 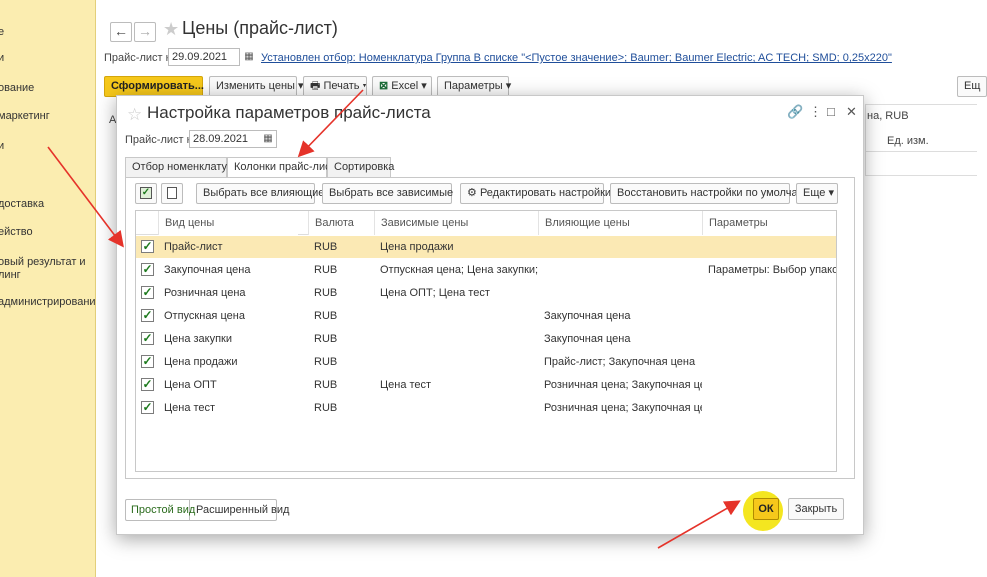 I want to click on check-all-icon: ✓, so click(x=146, y=193).